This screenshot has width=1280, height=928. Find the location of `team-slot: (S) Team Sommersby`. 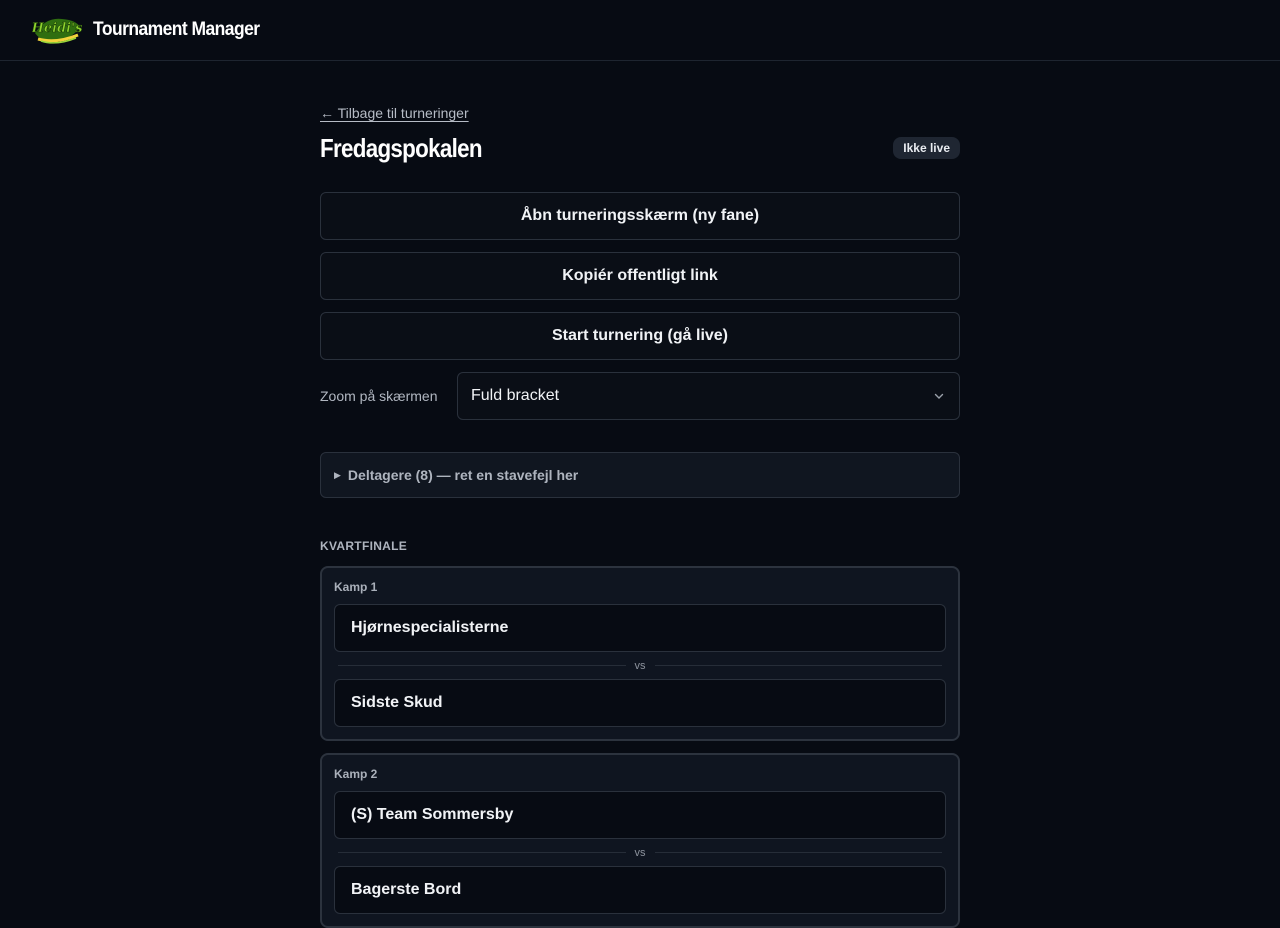

team-slot: (S) Team Sommersby is located at coordinates (640, 815).